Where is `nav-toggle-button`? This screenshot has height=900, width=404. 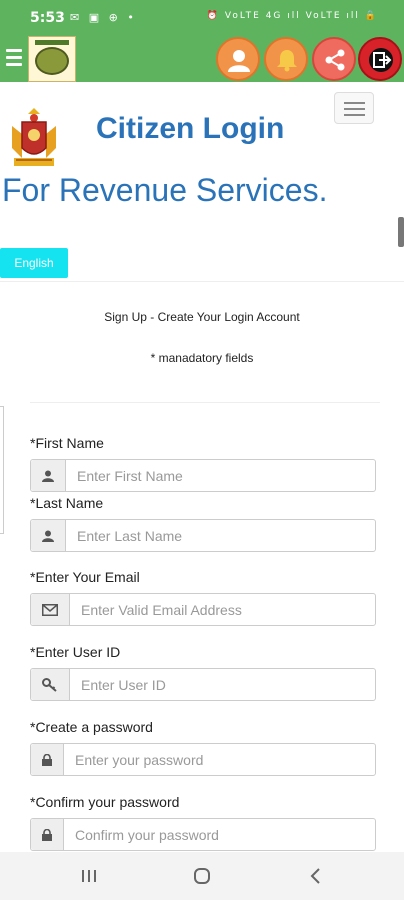 nav-toggle-button is located at coordinates (354, 108).